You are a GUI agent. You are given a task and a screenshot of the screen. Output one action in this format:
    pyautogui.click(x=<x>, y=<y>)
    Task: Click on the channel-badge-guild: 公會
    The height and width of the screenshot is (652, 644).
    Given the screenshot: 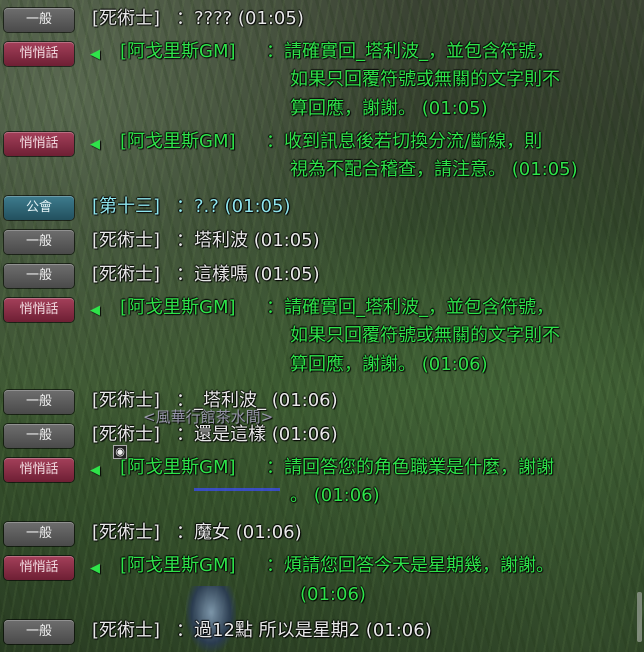 What is the action you would take?
    pyautogui.click(x=39, y=208)
    